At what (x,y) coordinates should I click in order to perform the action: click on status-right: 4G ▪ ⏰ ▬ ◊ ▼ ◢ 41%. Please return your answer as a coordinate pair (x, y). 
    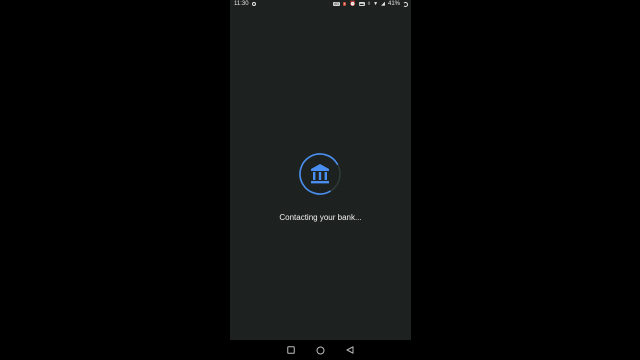
    Looking at the image, I should click on (370, 4).